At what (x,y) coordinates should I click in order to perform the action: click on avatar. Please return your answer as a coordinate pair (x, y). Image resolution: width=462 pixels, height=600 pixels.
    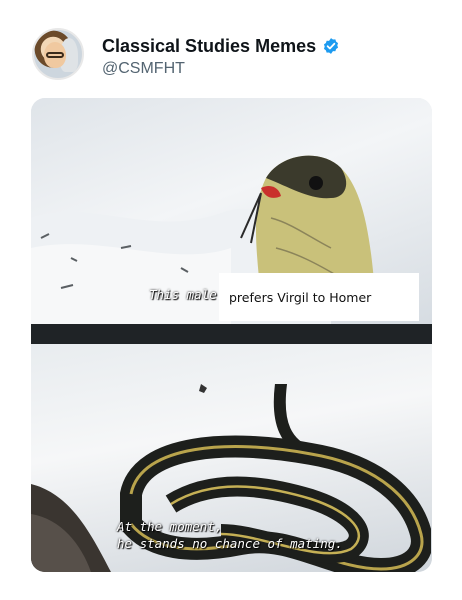
    Looking at the image, I should click on (58, 54).